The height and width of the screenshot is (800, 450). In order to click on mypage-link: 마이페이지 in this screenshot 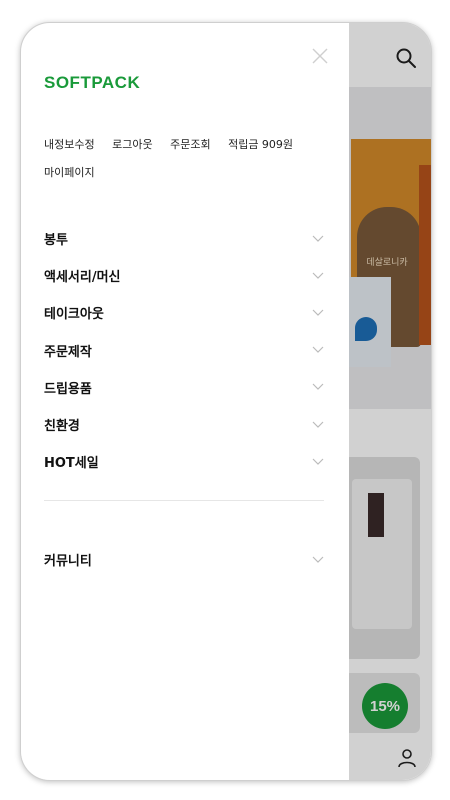, I will do `click(69, 173)`.